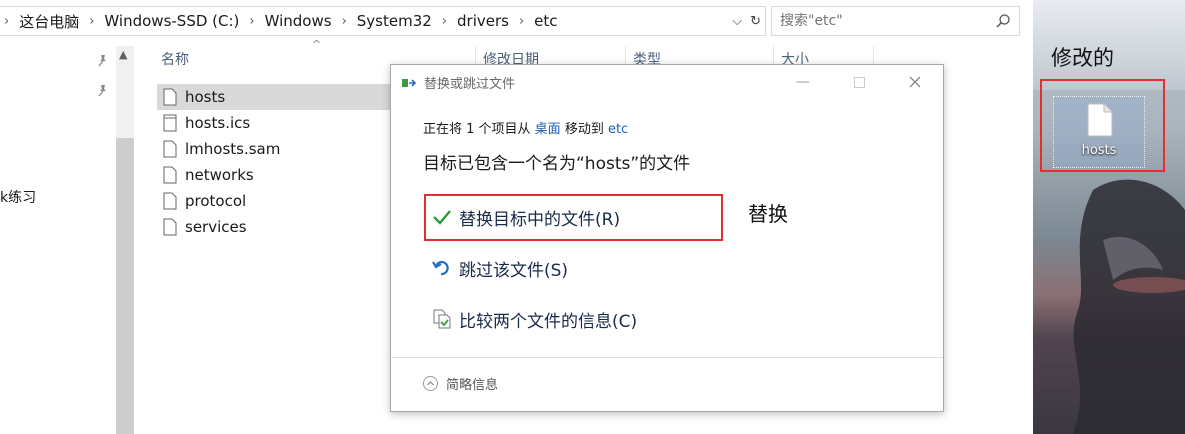 This screenshot has width=1185, height=434. What do you see at coordinates (667, 384) in the screenshot?
I see `dialog-footer: 简略信息` at bounding box center [667, 384].